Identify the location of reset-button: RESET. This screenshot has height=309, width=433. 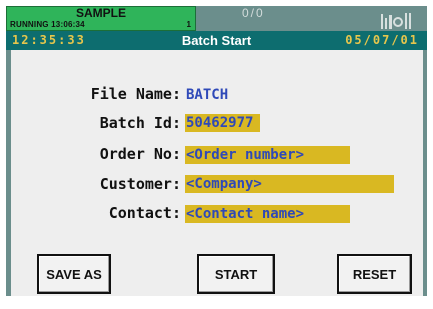
(374, 274).